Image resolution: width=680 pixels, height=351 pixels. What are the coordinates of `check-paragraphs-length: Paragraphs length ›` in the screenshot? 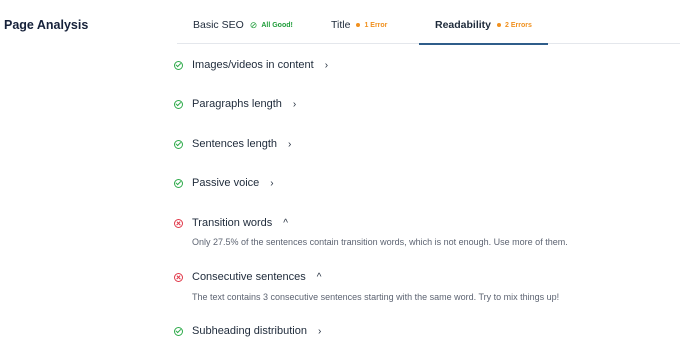 It's located at (235, 104).